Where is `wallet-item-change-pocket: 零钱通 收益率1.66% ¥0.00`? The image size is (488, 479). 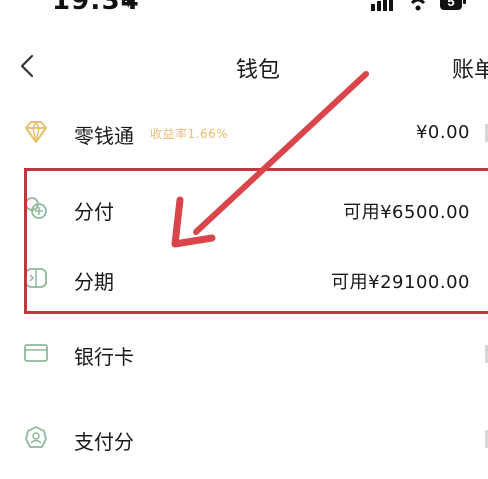
wallet-item-change-pocket: 零钱通 收益率1.66% ¥0.00 is located at coordinates (244, 132).